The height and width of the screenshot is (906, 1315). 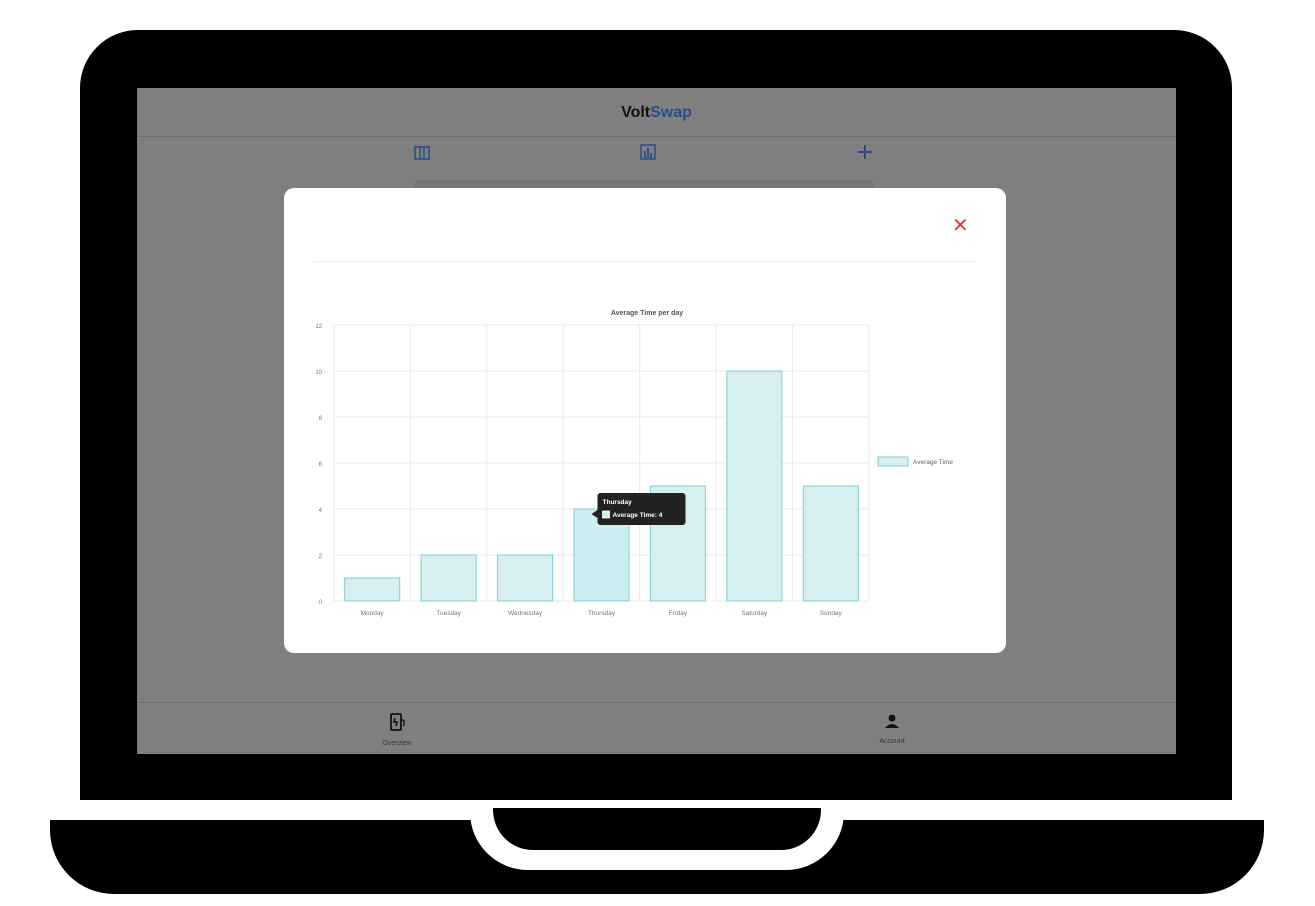 What do you see at coordinates (606, 514) in the screenshot?
I see `tooltip-swatch` at bounding box center [606, 514].